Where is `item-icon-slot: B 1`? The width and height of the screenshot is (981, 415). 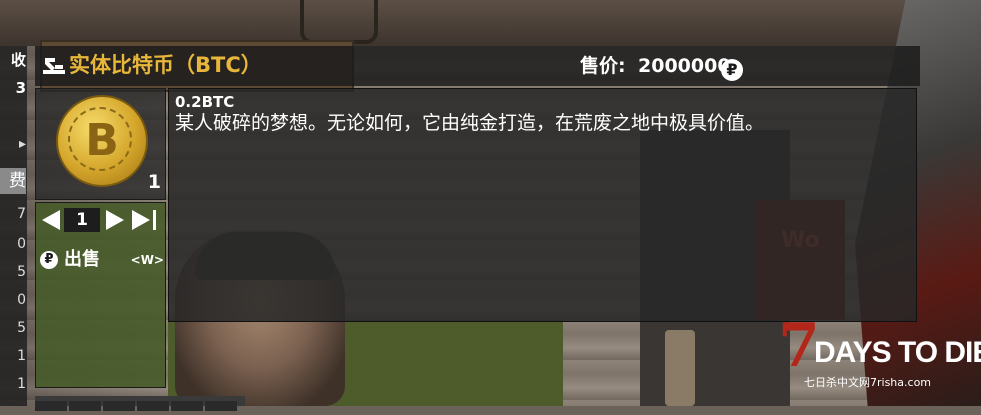 item-icon-slot: B 1 is located at coordinates (100, 144).